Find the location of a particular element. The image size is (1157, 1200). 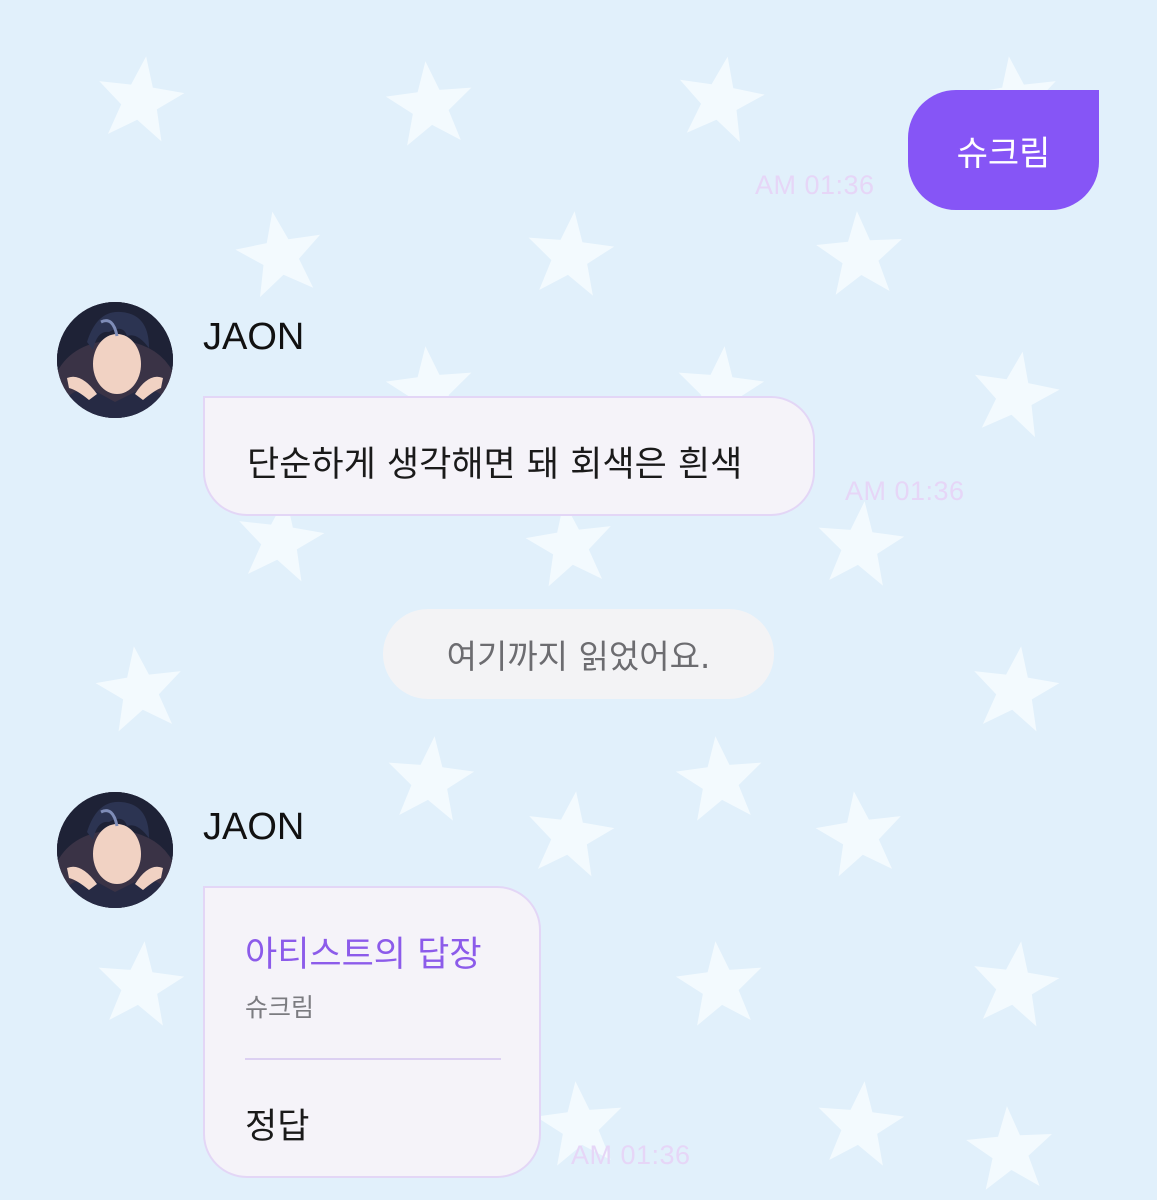

outgoing-message-bubble: 슈크림 is located at coordinates (1003, 150).